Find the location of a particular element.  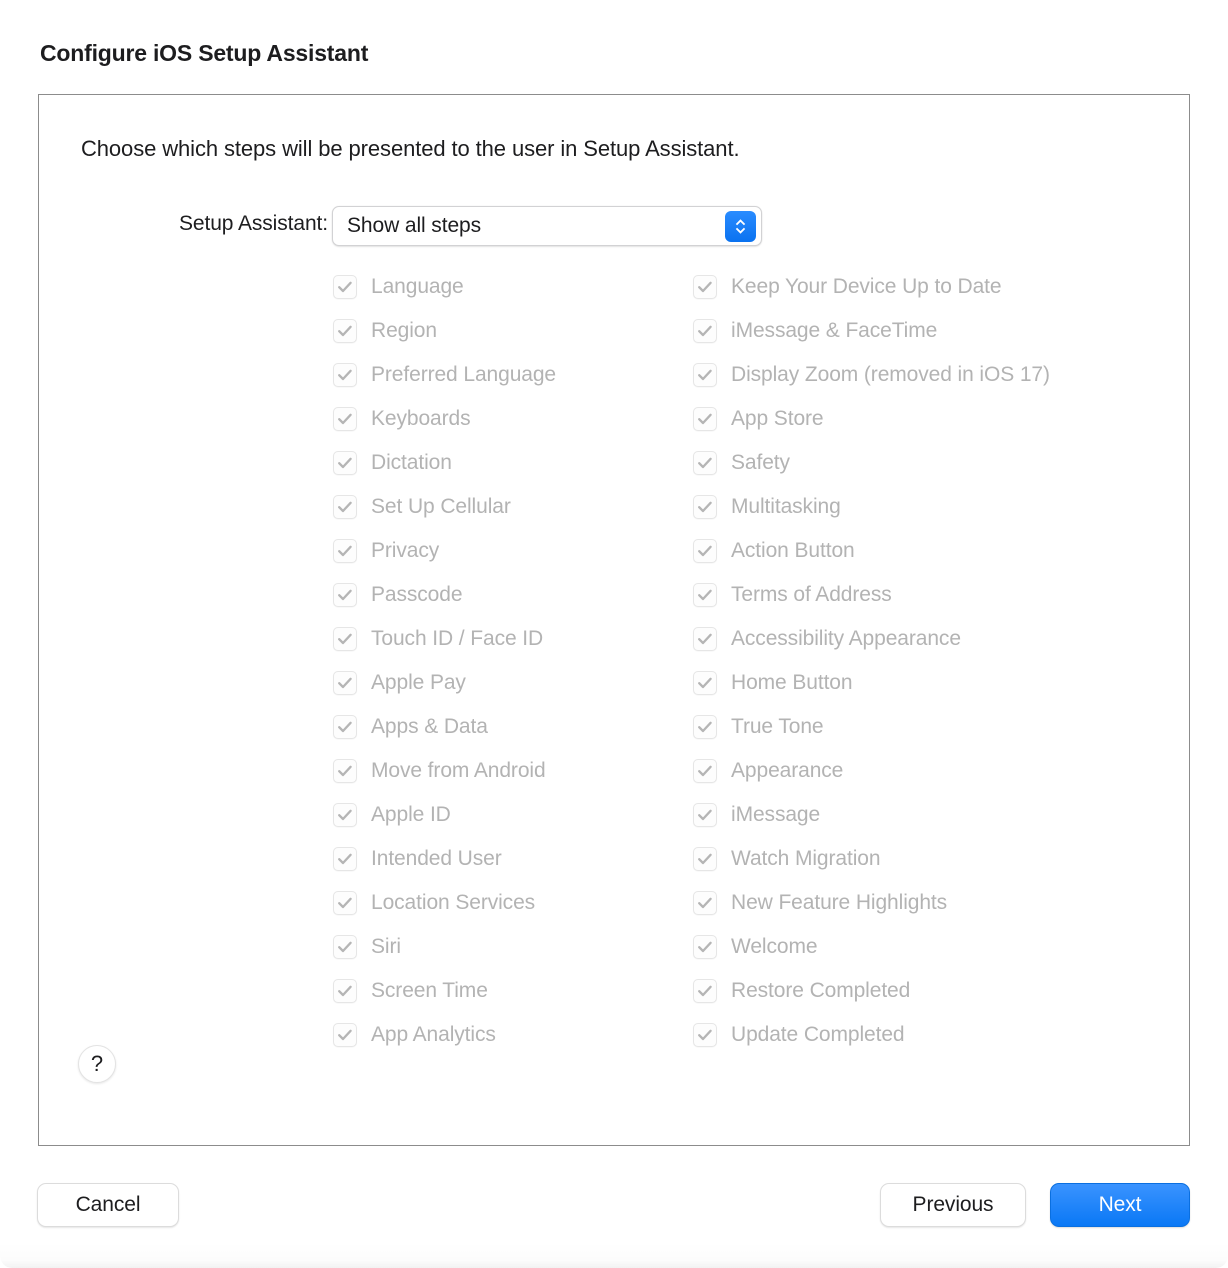

step-label: Home Button is located at coordinates (792, 682).